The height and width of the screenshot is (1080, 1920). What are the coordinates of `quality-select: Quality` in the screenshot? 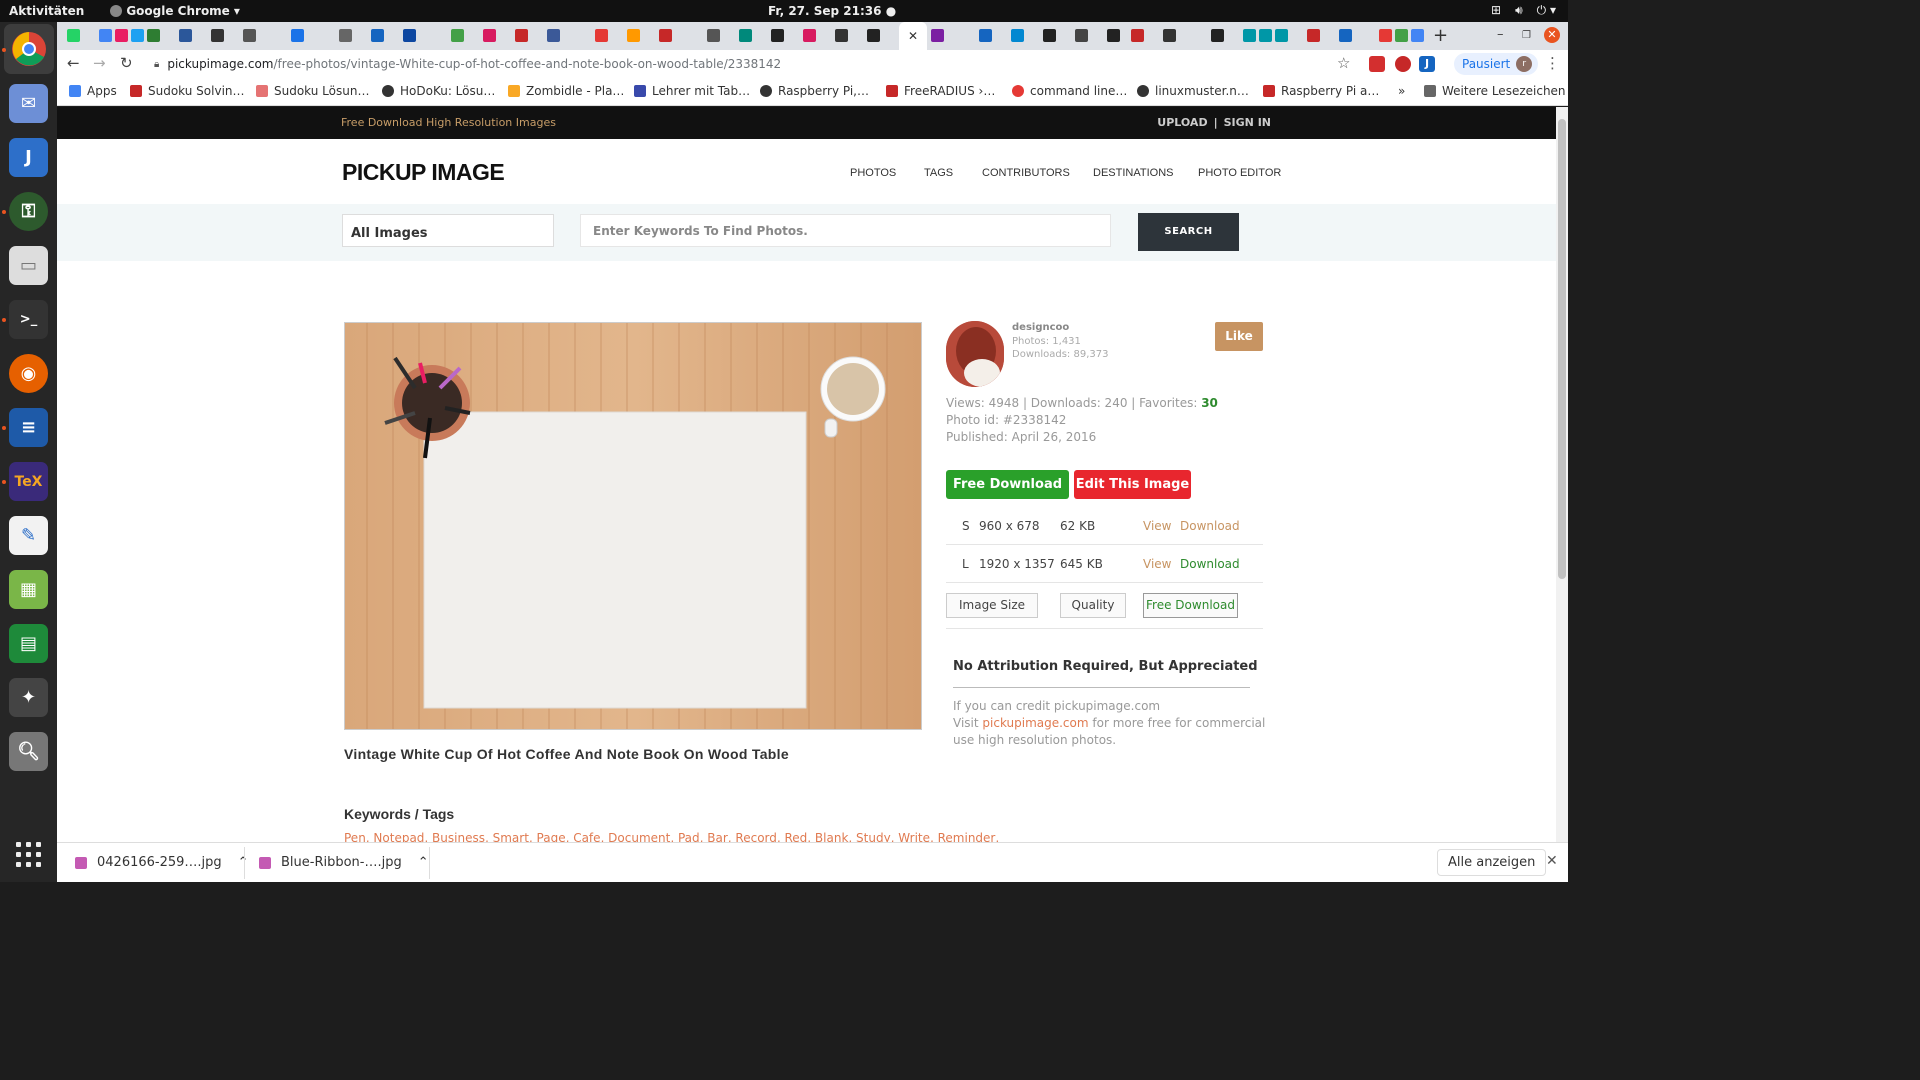 It's located at (1093, 605).